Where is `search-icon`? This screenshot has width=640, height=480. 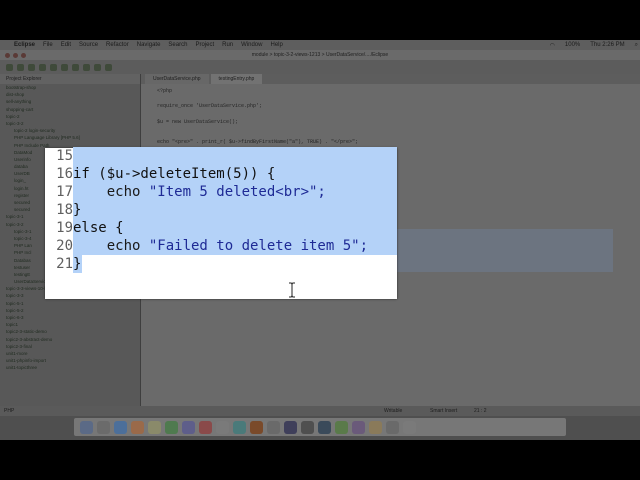
search-icon is located at coordinates (86, 67).